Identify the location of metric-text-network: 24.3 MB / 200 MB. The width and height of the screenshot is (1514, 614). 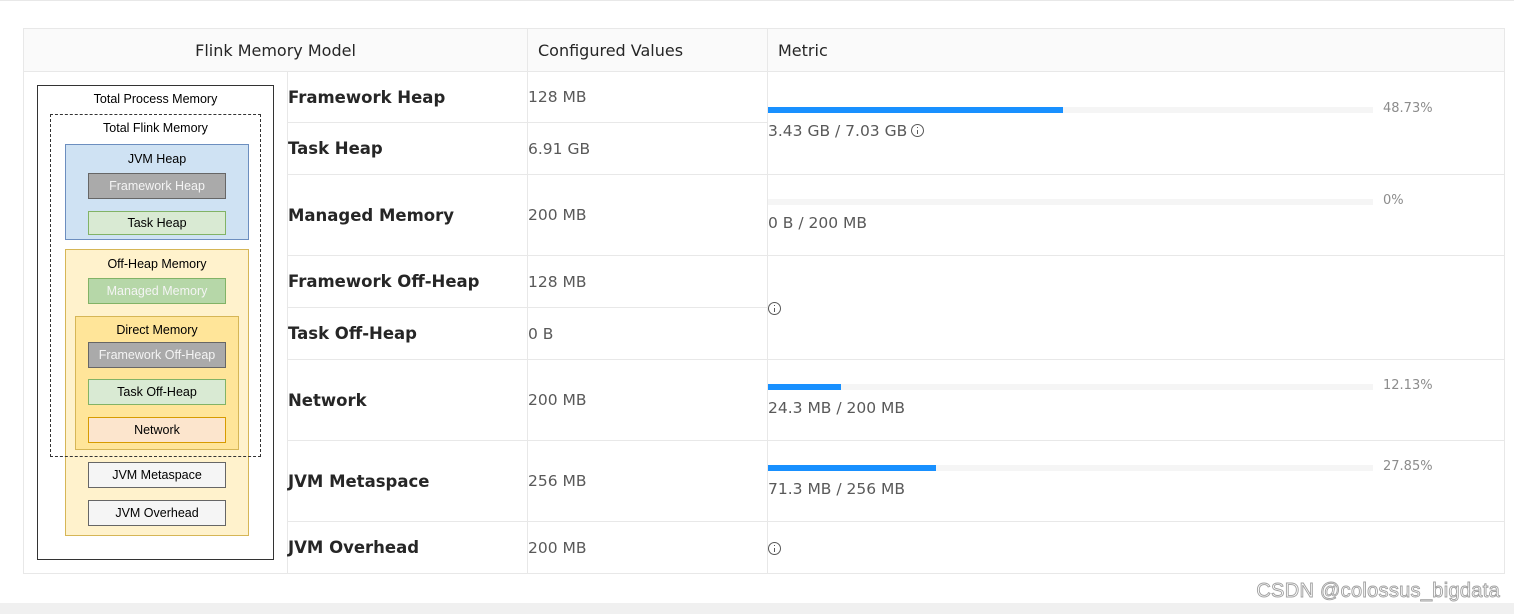
(837, 407).